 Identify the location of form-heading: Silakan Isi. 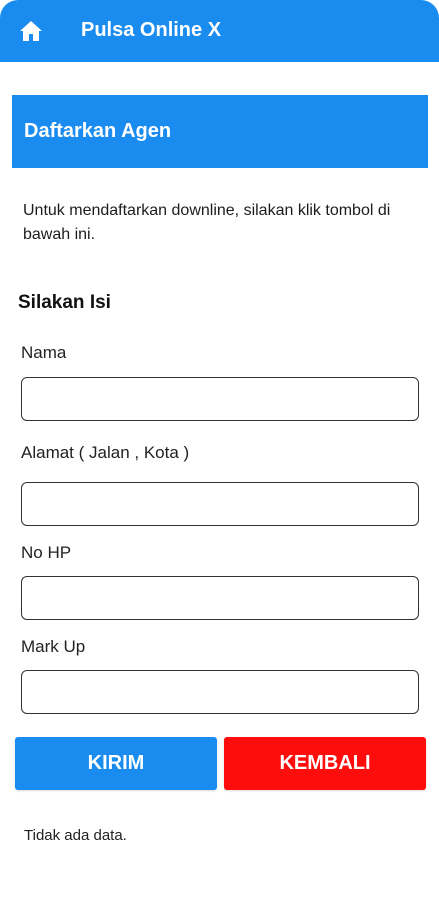
(64, 302).